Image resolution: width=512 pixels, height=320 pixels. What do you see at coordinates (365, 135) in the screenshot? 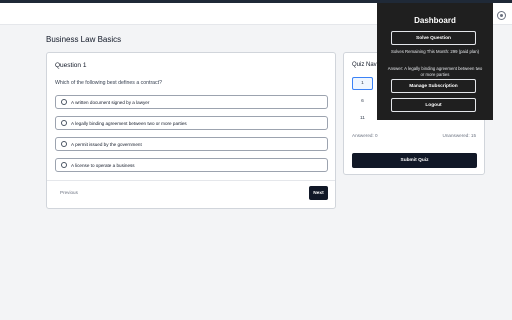
I see `answered-count: Answered: 0` at bounding box center [365, 135].